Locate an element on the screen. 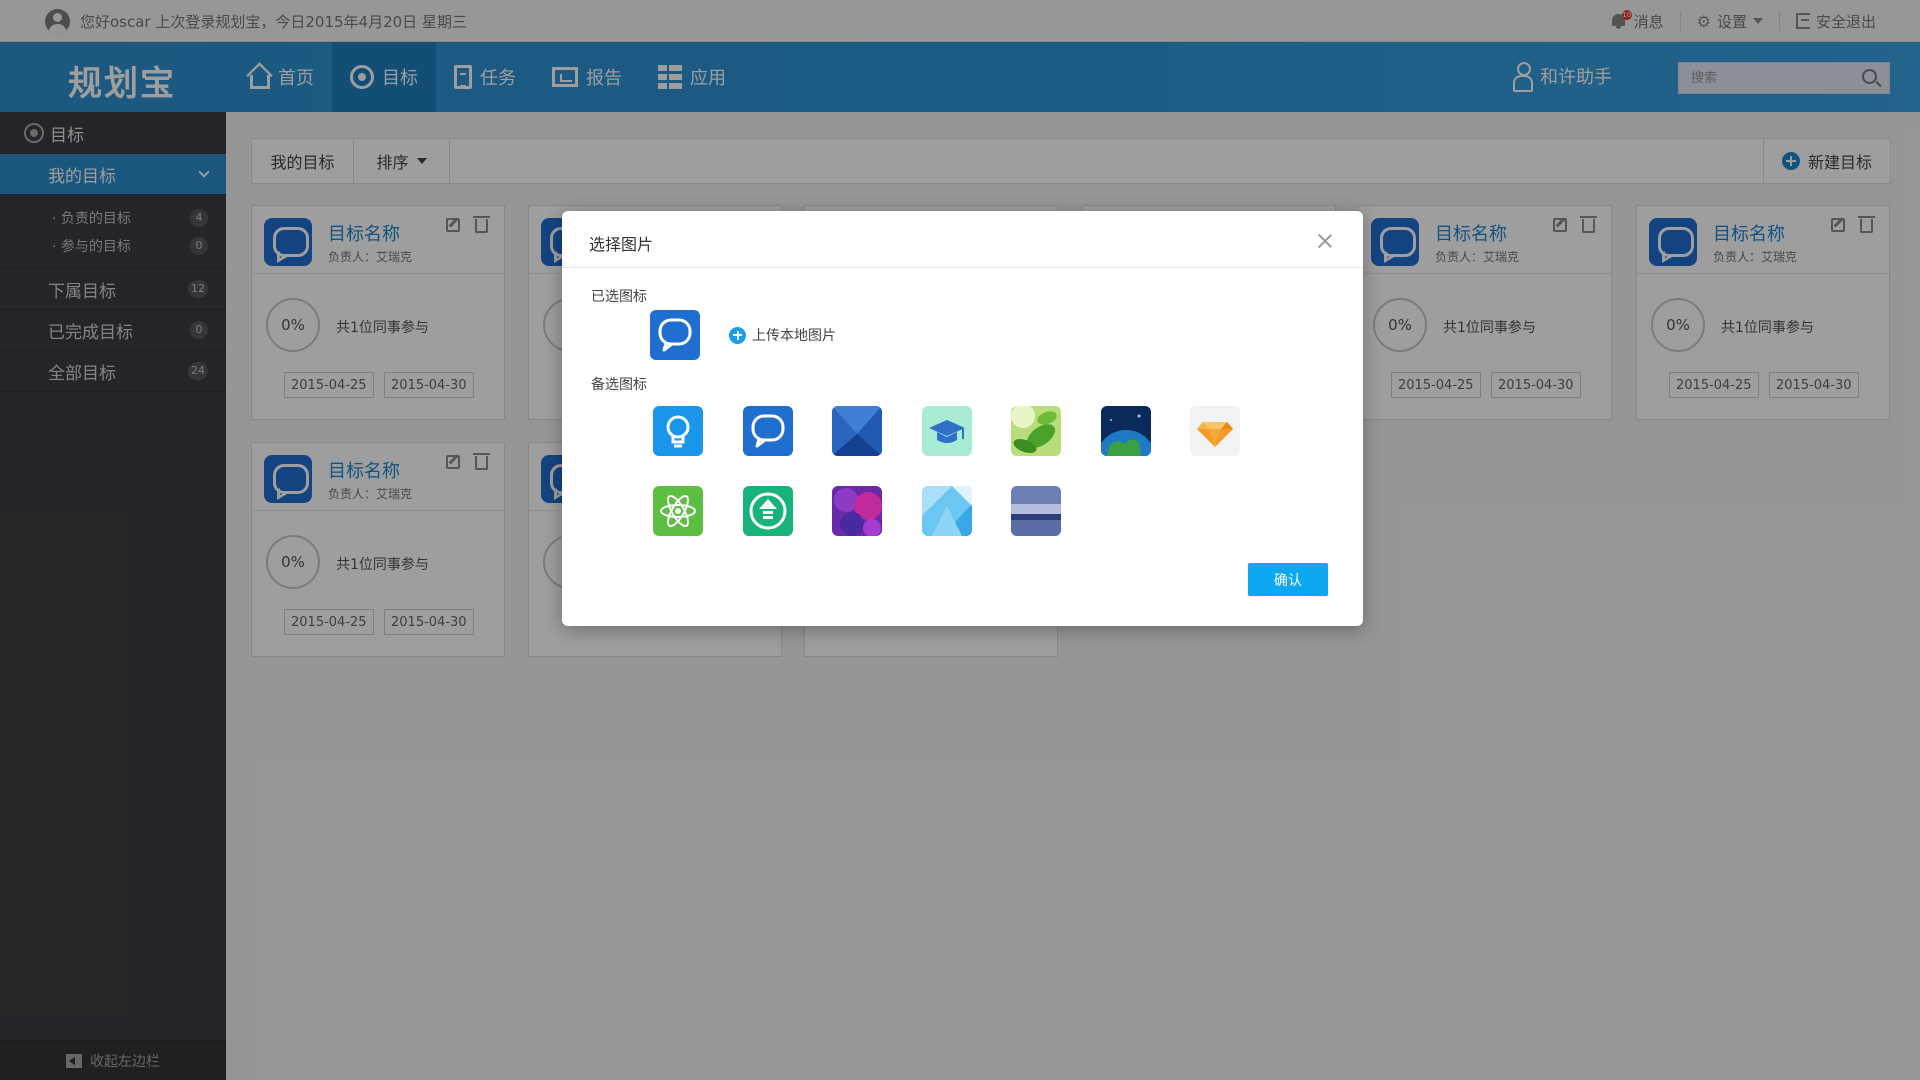  graduation-cap-icon is located at coordinates (947, 431).